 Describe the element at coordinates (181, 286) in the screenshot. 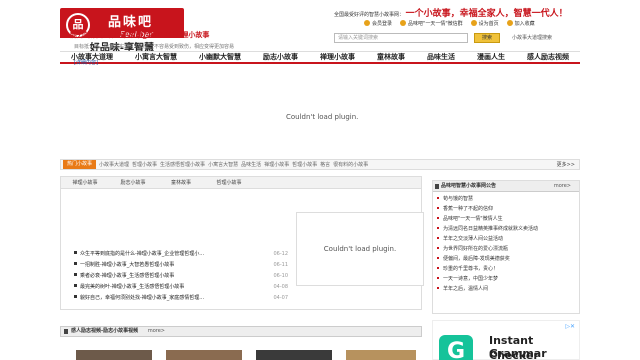

I see `list-item: 最完美的树叶-禅理小故事_生活感悟哲理小故事 04-08` at that location.